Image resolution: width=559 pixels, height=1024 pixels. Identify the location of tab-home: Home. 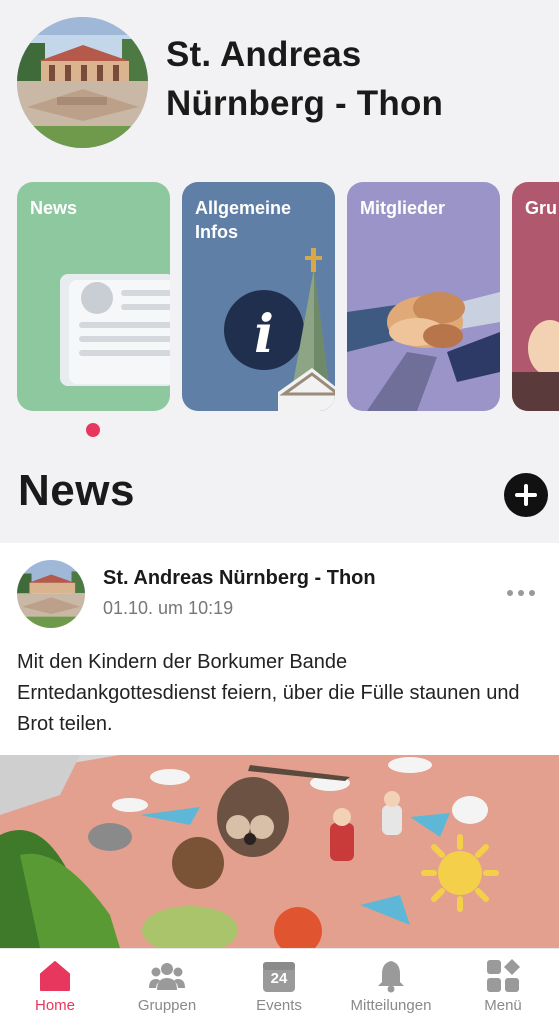
(55, 986).